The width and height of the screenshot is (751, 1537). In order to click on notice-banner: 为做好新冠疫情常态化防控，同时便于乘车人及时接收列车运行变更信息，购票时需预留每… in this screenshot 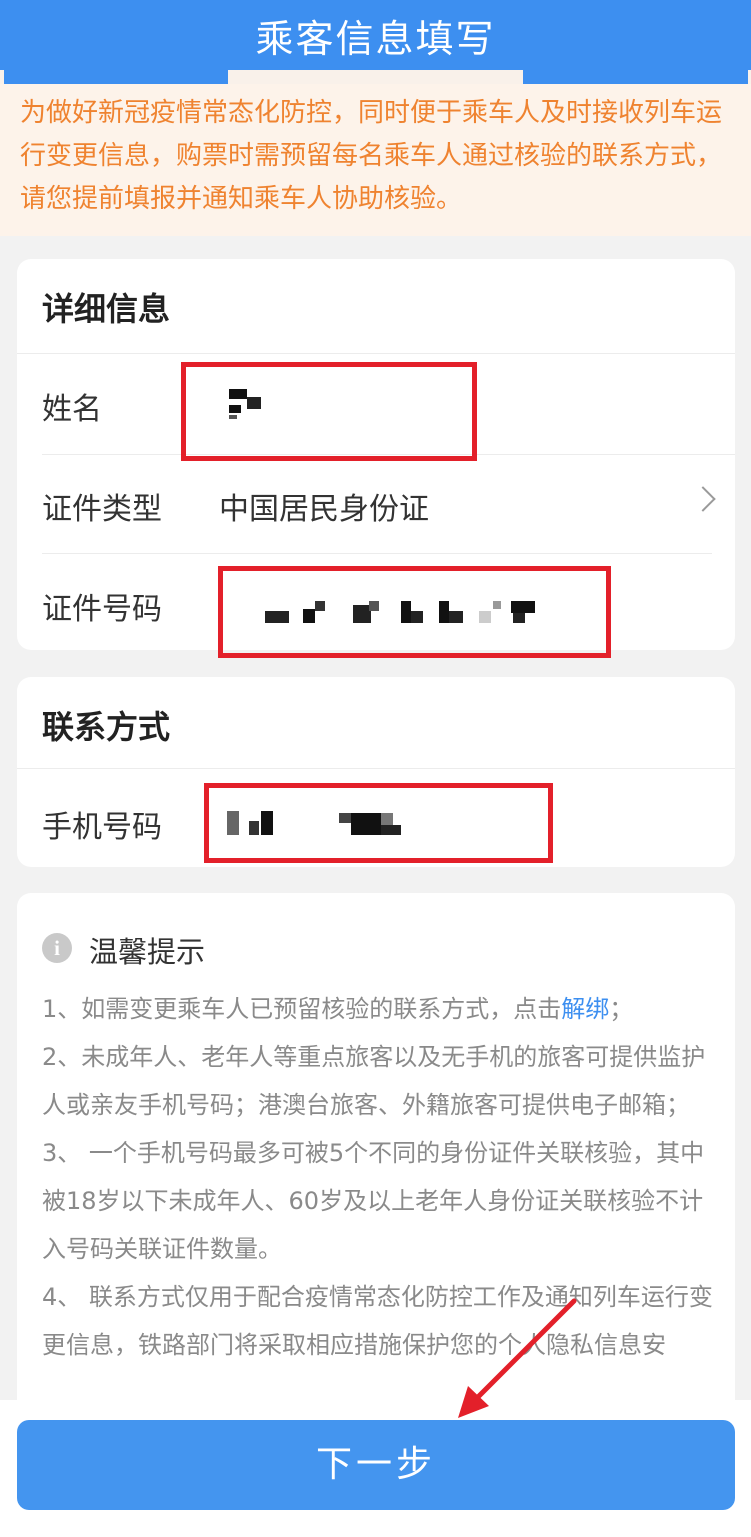, I will do `click(375, 160)`.